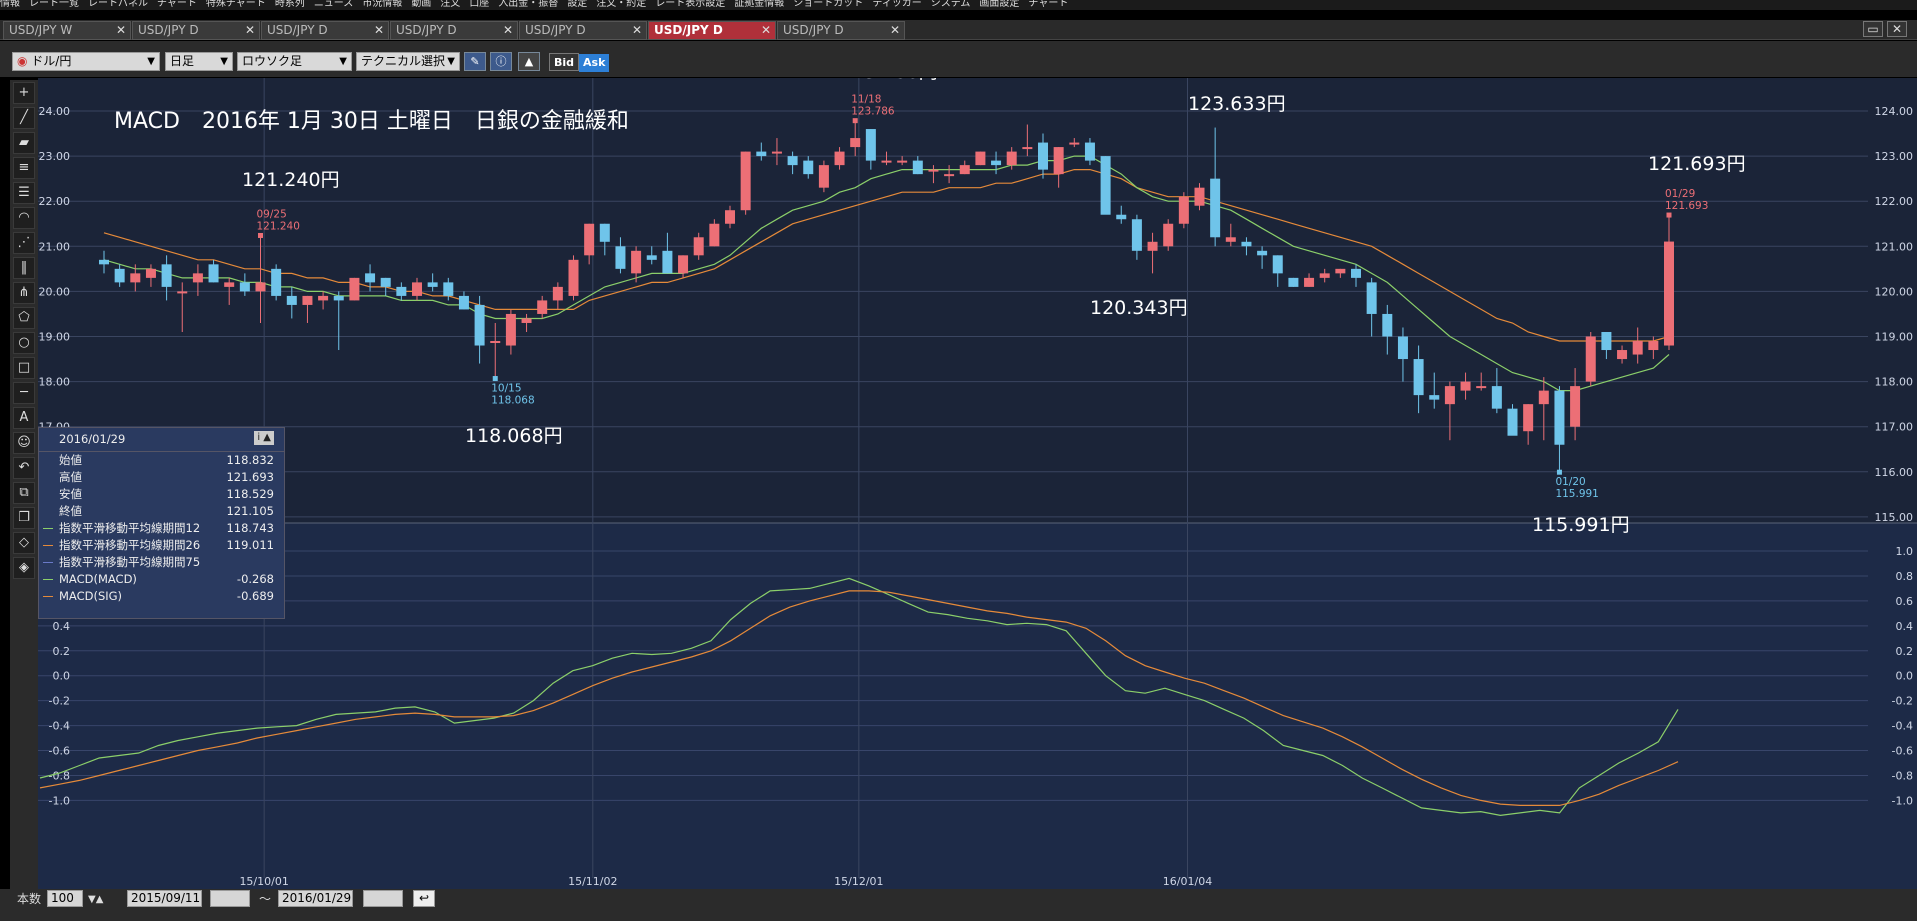 The height and width of the screenshot is (921, 1917). What do you see at coordinates (67, 30) in the screenshot?
I see `tab-1: USD/JPY W ✕` at bounding box center [67, 30].